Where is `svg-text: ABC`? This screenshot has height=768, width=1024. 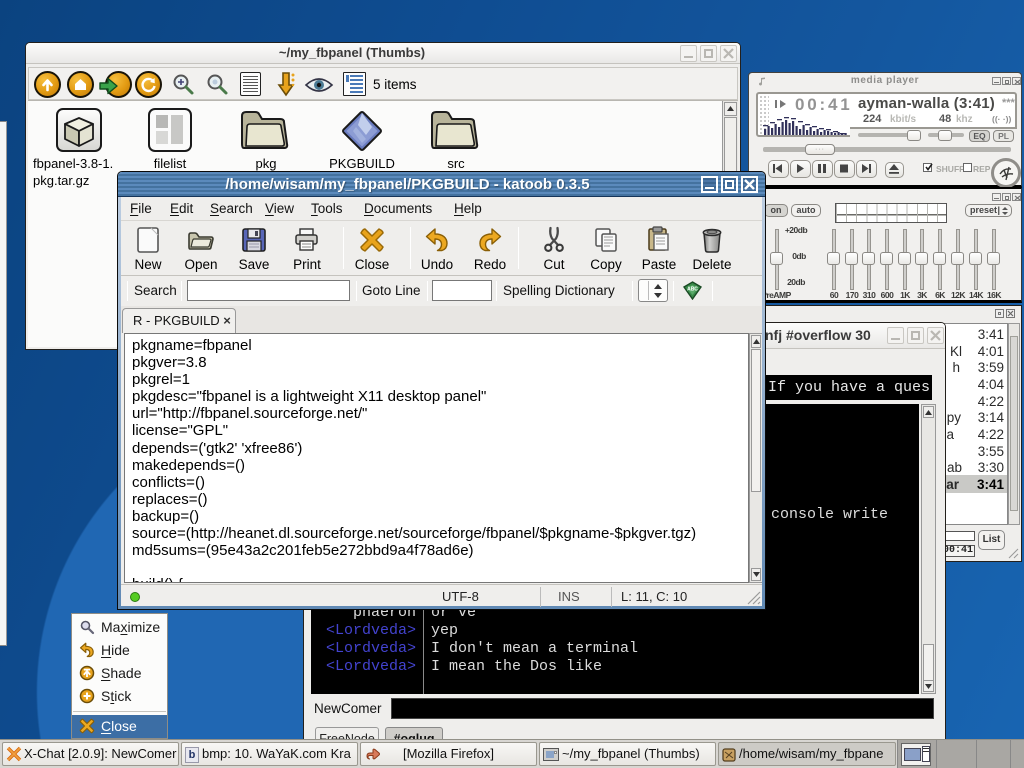 svg-text: ABC is located at coordinates (692, 290).